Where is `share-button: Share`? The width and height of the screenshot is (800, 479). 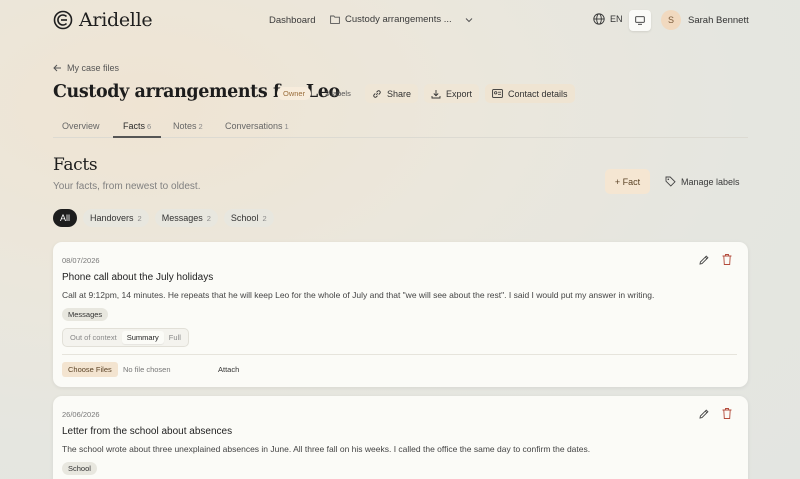
share-button: Share is located at coordinates (392, 93).